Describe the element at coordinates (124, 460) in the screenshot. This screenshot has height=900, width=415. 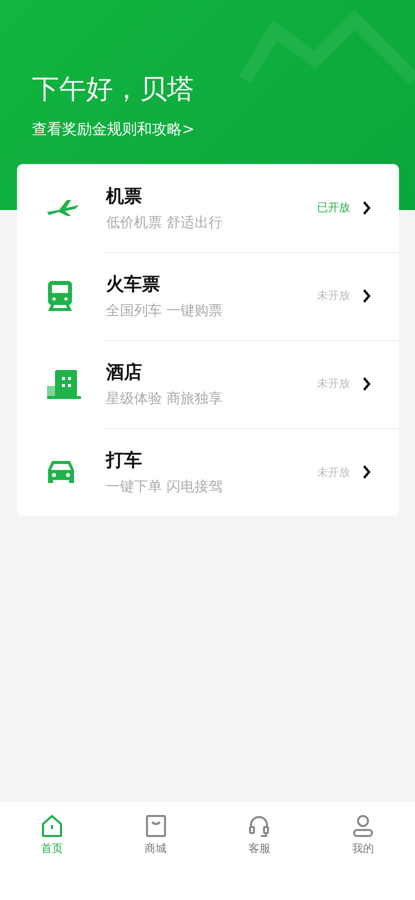
I see `service-title: 打车` at that location.